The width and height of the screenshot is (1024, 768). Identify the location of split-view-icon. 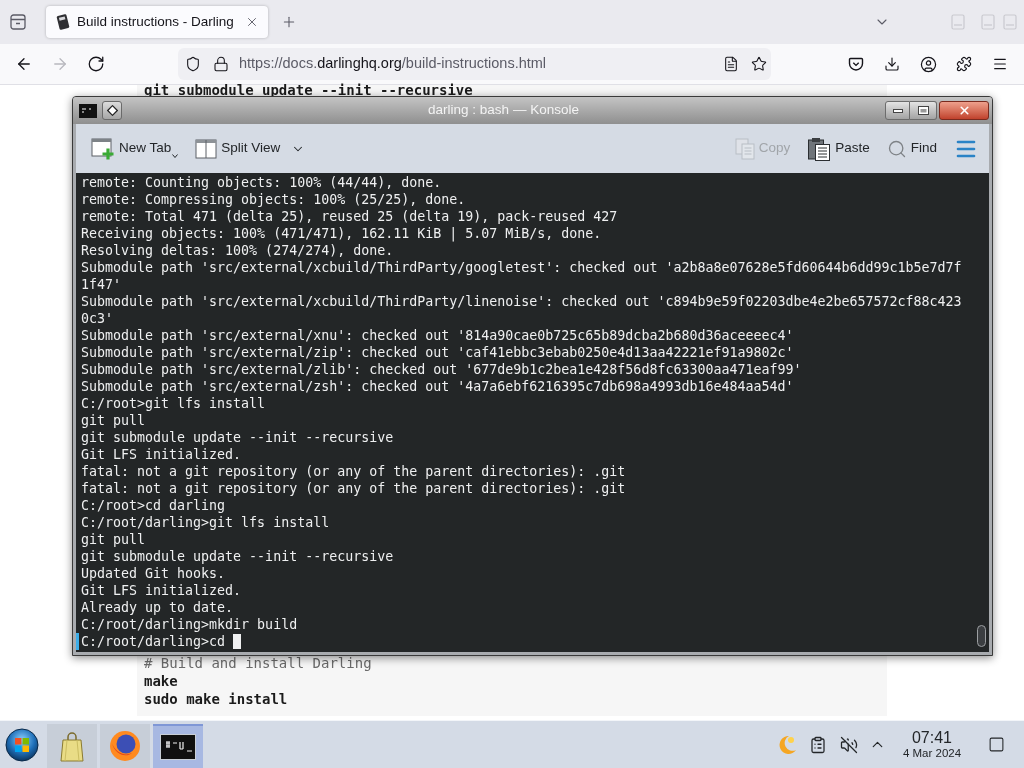
(206, 148).